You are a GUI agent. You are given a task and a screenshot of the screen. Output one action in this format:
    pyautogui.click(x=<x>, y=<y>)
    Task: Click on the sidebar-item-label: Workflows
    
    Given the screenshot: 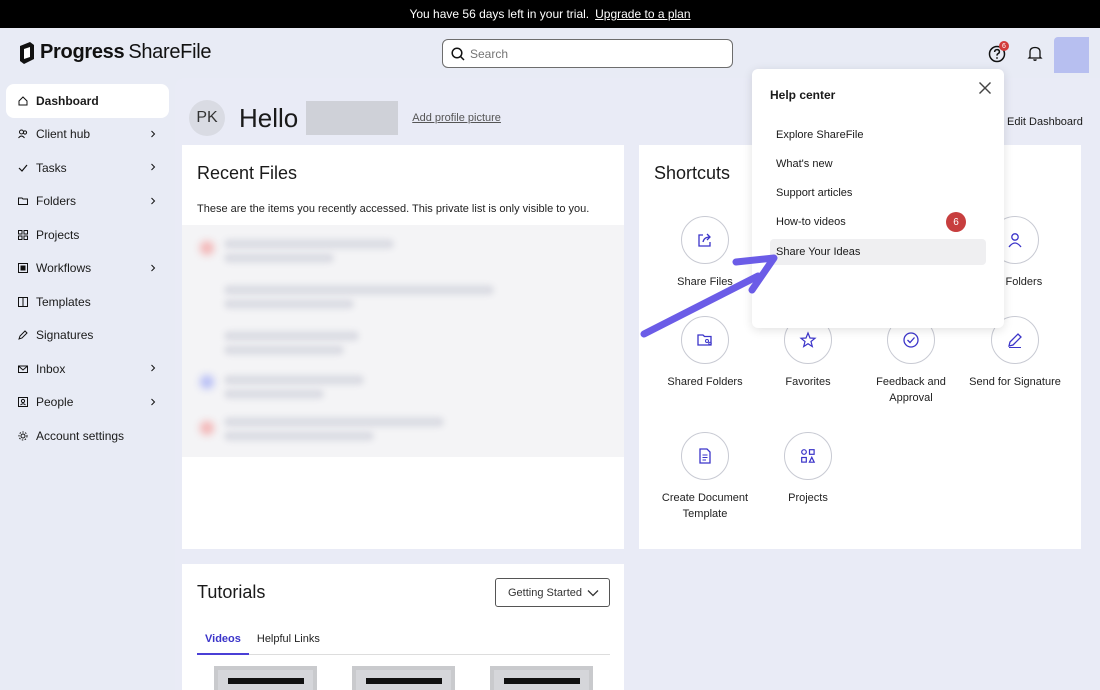 What is the action you would take?
    pyautogui.click(x=64, y=268)
    